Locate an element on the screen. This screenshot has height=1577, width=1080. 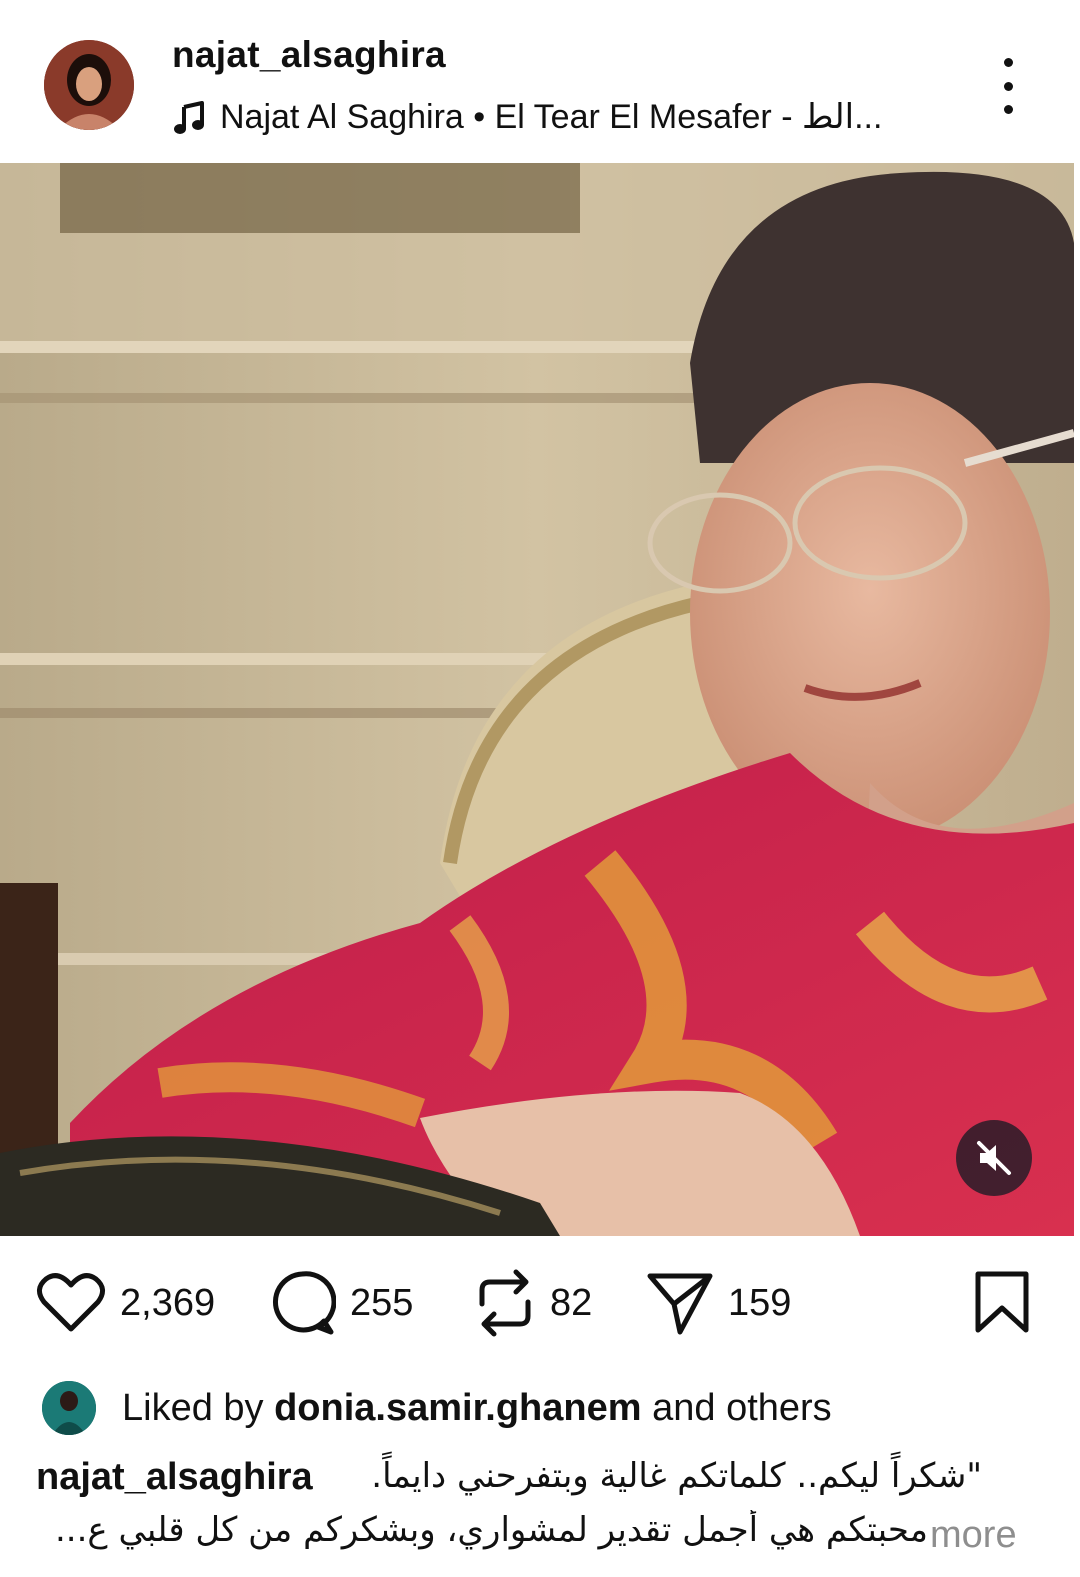
liked-by-text: Liked by donia.samir.ghanem and others is located at coordinates (477, 1408).